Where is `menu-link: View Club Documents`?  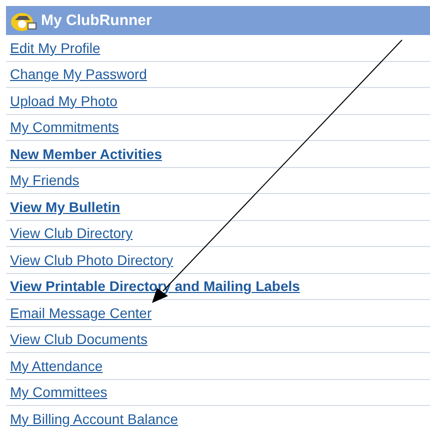 menu-link: View Club Documents is located at coordinates (79, 339).